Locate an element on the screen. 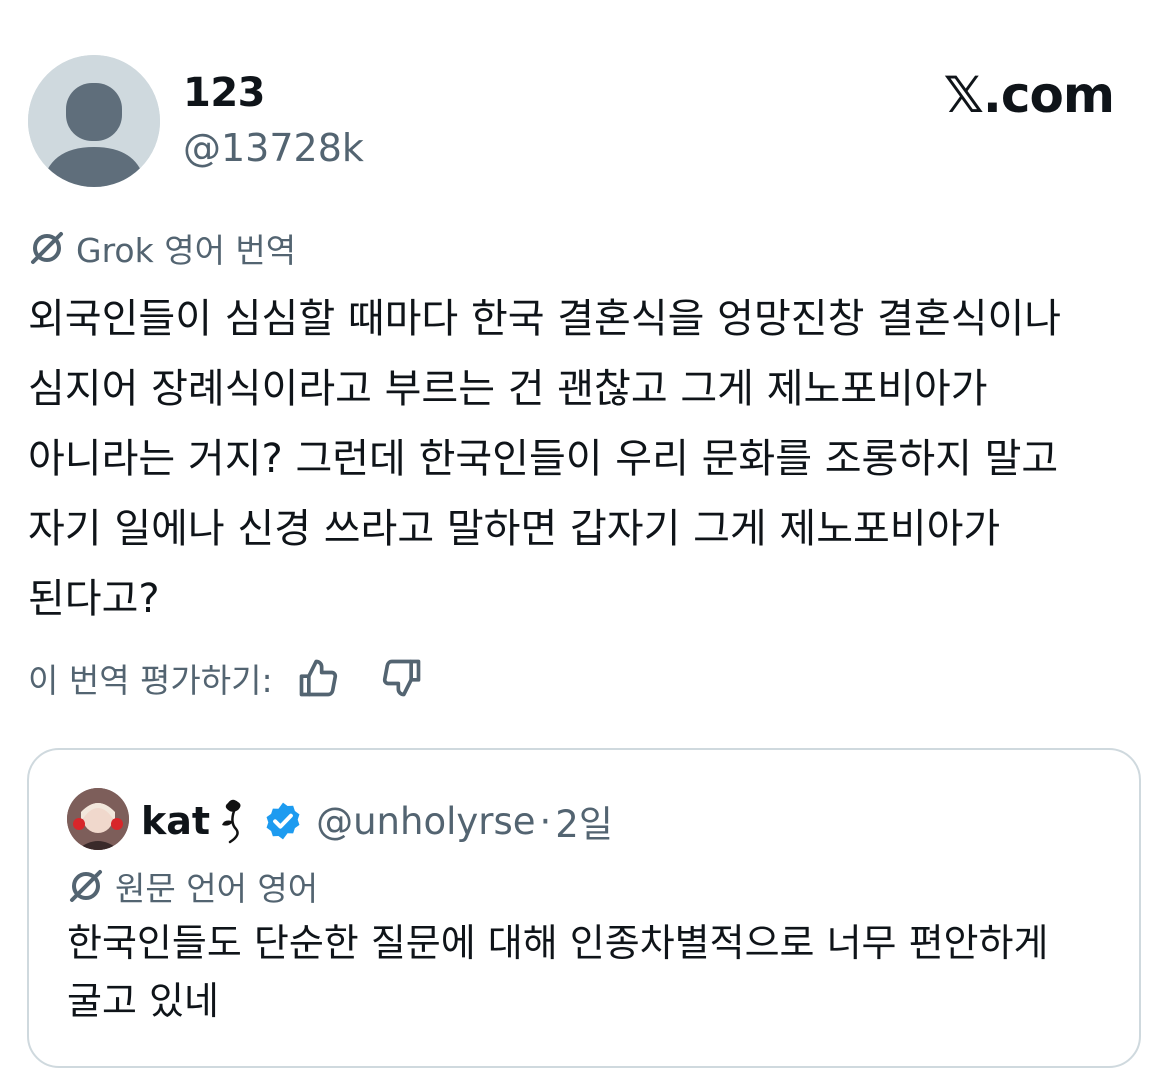  quoted-author-display-name: kat is located at coordinates (175, 821).